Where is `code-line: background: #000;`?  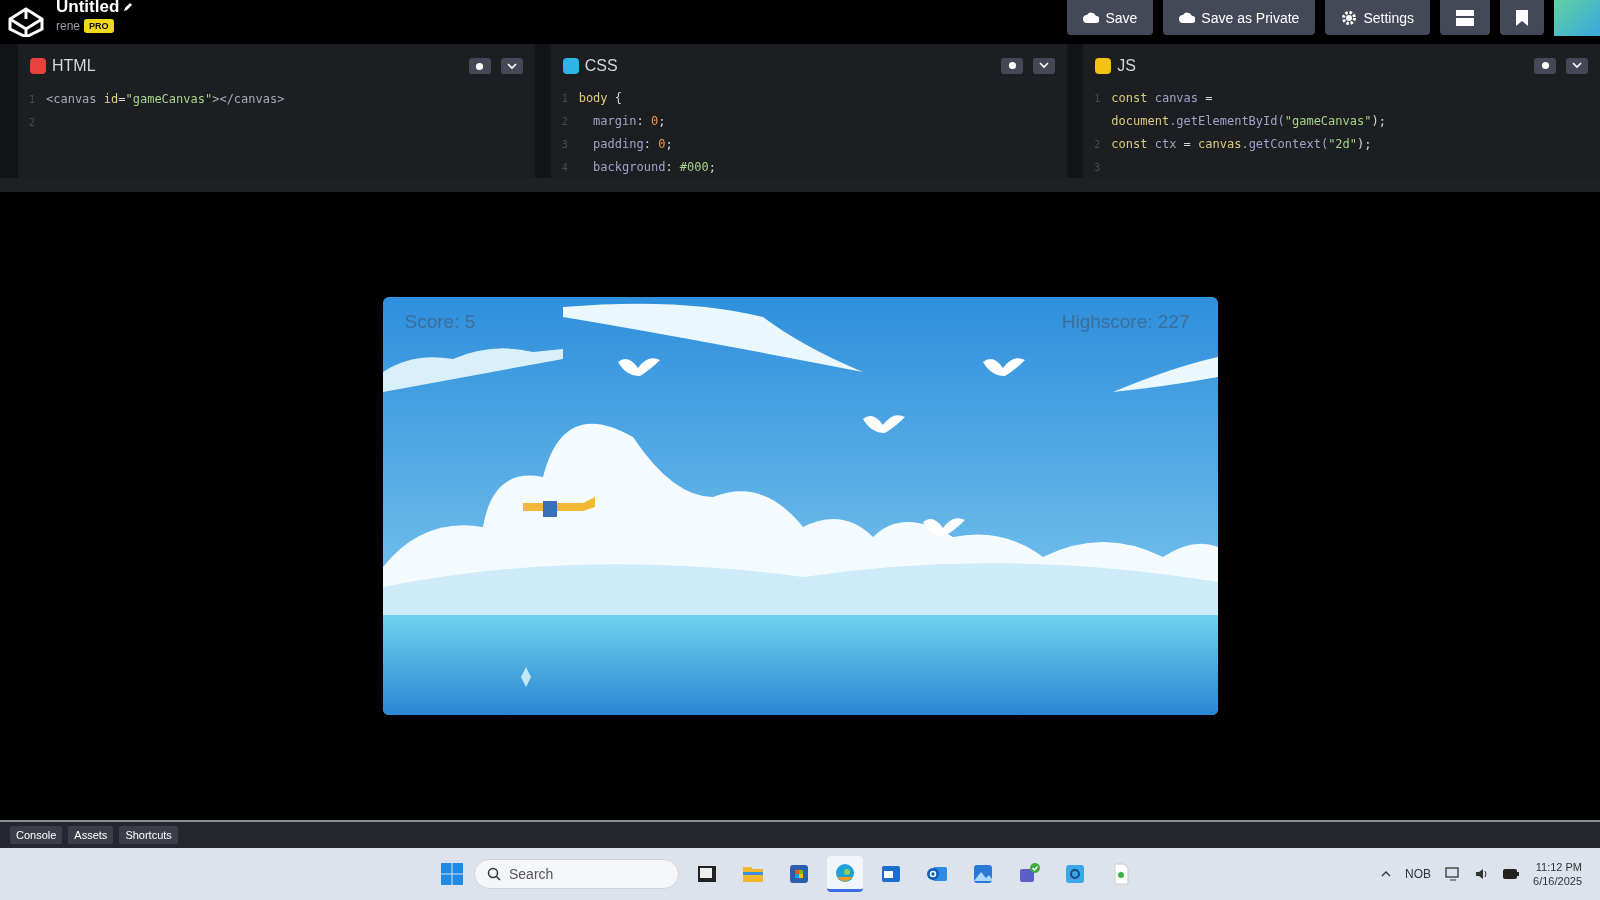 code-line: background: #000; is located at coordinates (654, 168).